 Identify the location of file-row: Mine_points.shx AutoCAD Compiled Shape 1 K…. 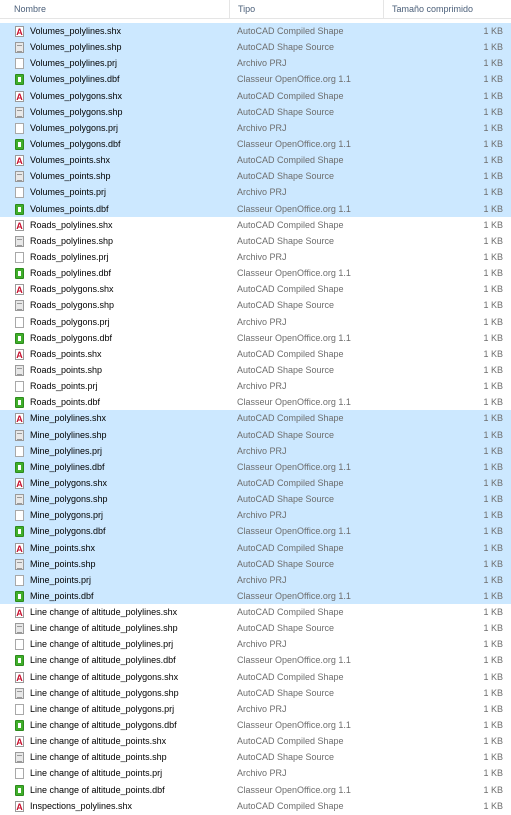
(255, 548).